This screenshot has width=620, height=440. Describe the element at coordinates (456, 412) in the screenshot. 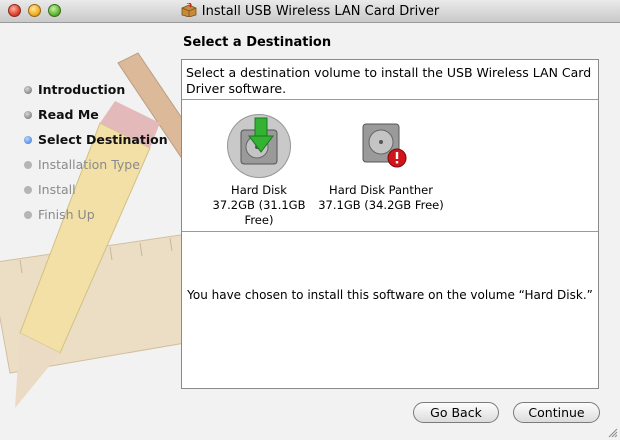

I see `go-back-button: Go Back` at that location.